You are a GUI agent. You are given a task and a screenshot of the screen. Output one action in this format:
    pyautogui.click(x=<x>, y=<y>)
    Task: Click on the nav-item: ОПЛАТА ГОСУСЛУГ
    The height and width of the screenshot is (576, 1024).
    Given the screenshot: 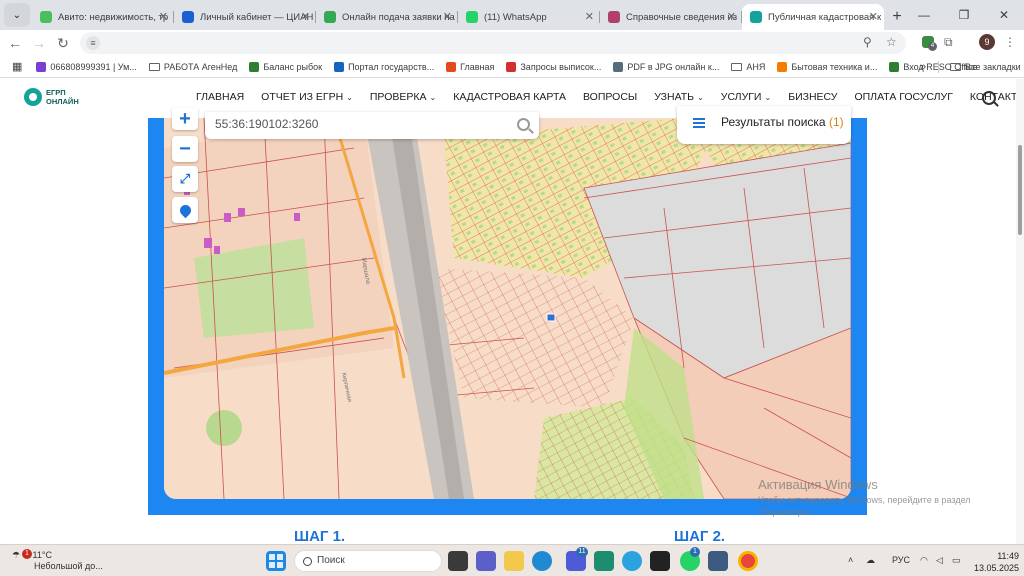 What is the action you would take?
    pyautogui.click(x=903, y=97)
    